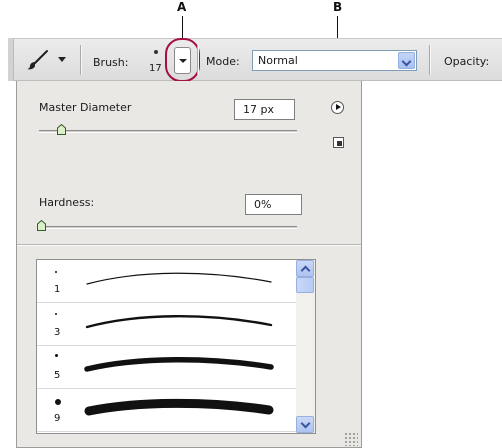 This screenshot has height=448, width=502. I want to click on hardness-slider-track, so click(168, 227).